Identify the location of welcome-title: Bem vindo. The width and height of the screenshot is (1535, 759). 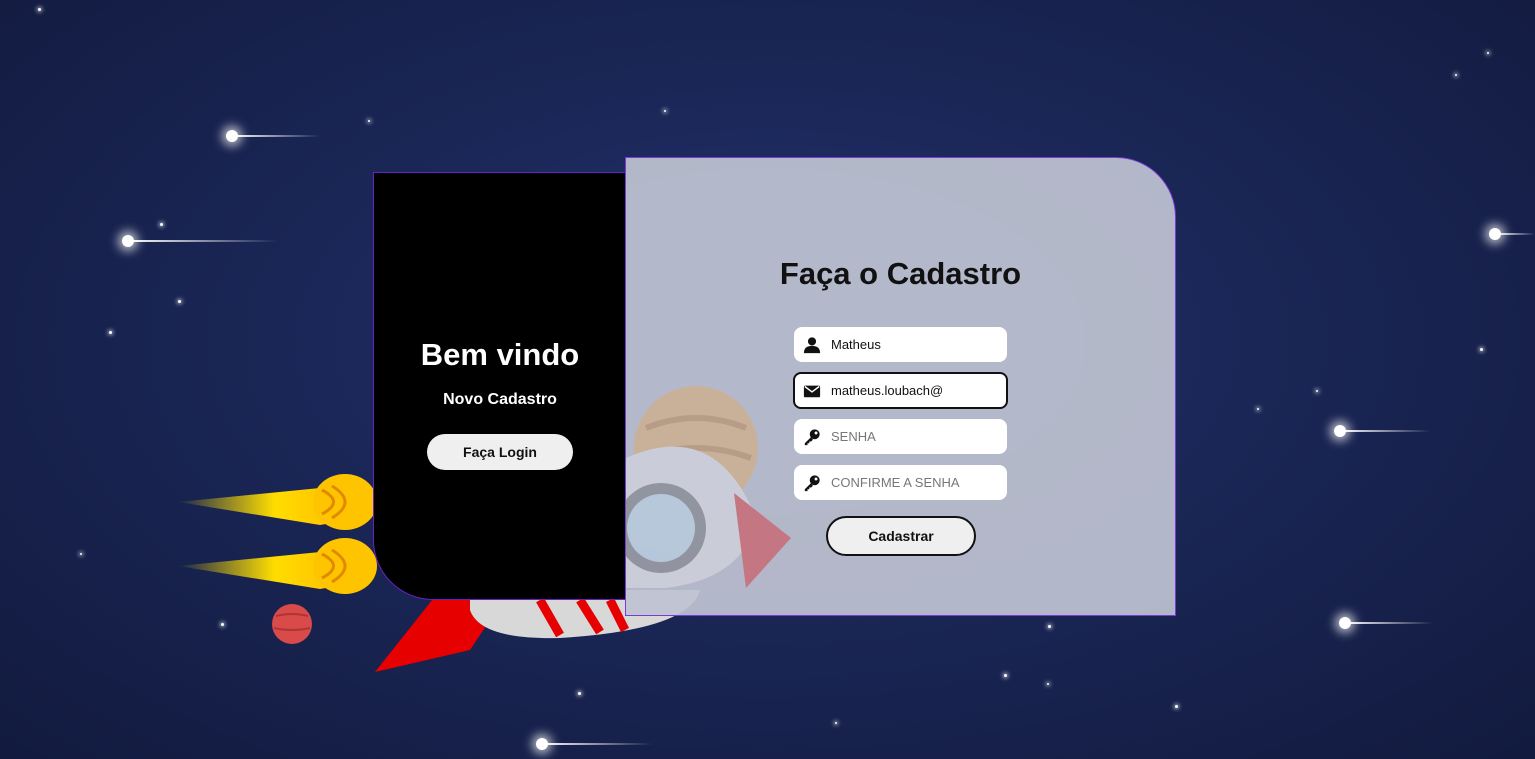
(500, 354).